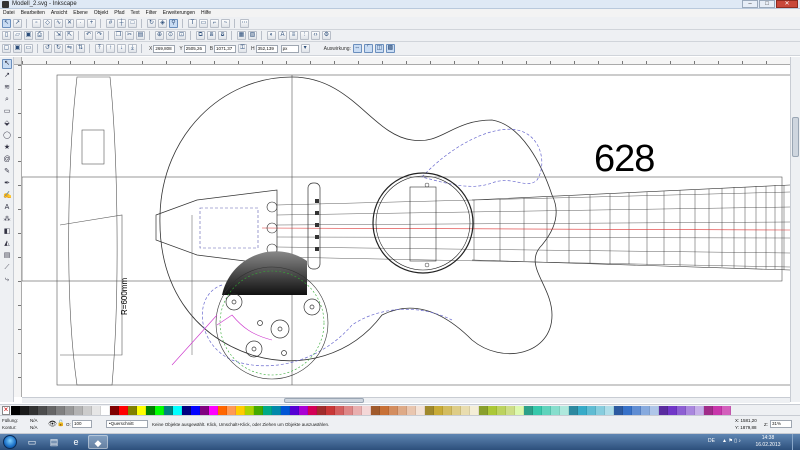 This screenshot has height=450, width=800. What do you see at coordinates (60, 424) in the screenshot?
I see `layer-lock-icon: 🔓` at bounding box center [60, 424].